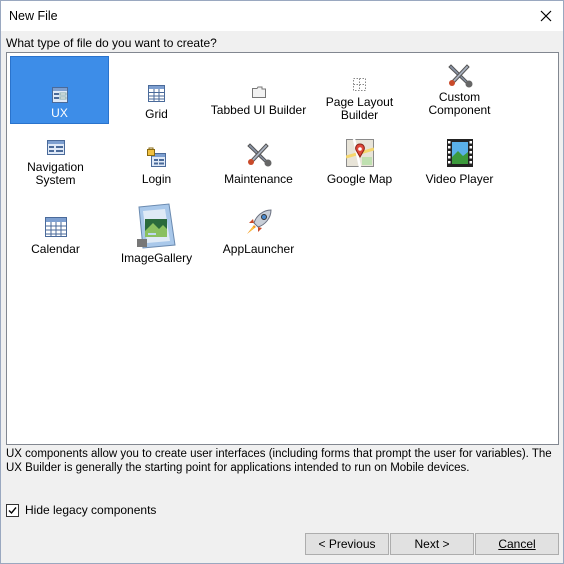  I want to click on close-button, so click(546, 16).